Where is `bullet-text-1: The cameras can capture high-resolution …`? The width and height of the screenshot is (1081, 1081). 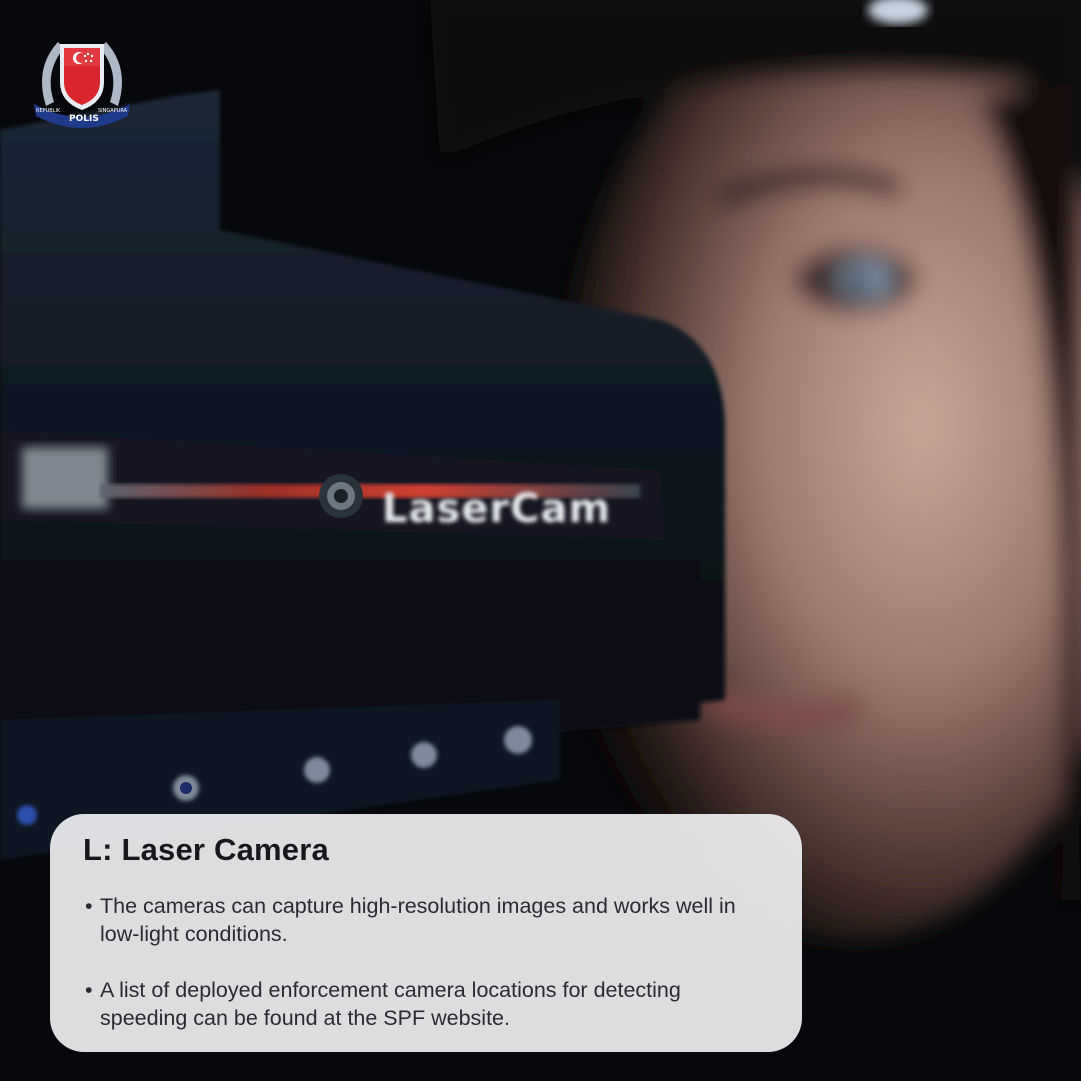
bullet-text-1: The cameras can capture high-resolution … is located at coordinates (418, 920).